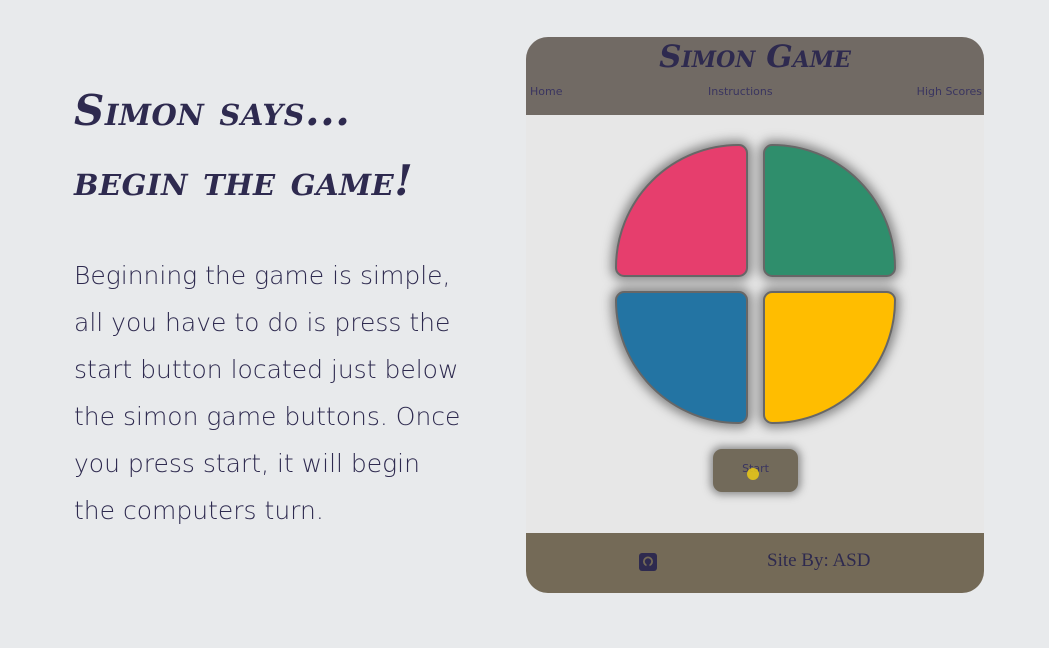  Describe the element at coordinates (740, 91) in the screenshot. I see `nav-instructions-link: Instructions` at that location.